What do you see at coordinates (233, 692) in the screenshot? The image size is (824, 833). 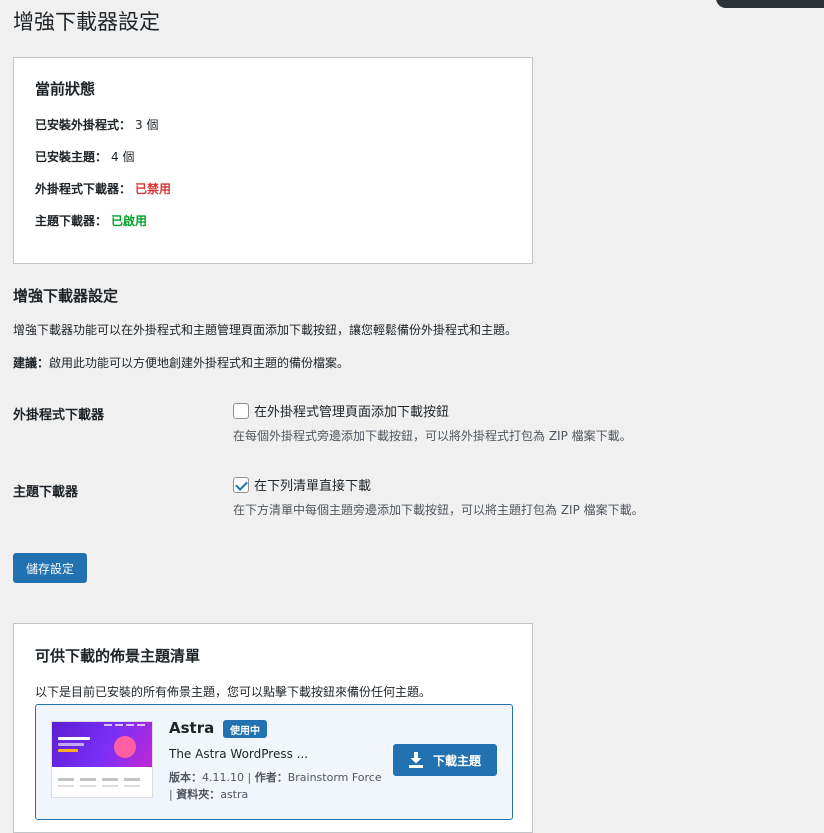 I see `themes-intro: 以下是目前已安裝的所有佈景主題，您可以點擊下載按鈕來備份任何主題。` at bounding box center [233, 692].